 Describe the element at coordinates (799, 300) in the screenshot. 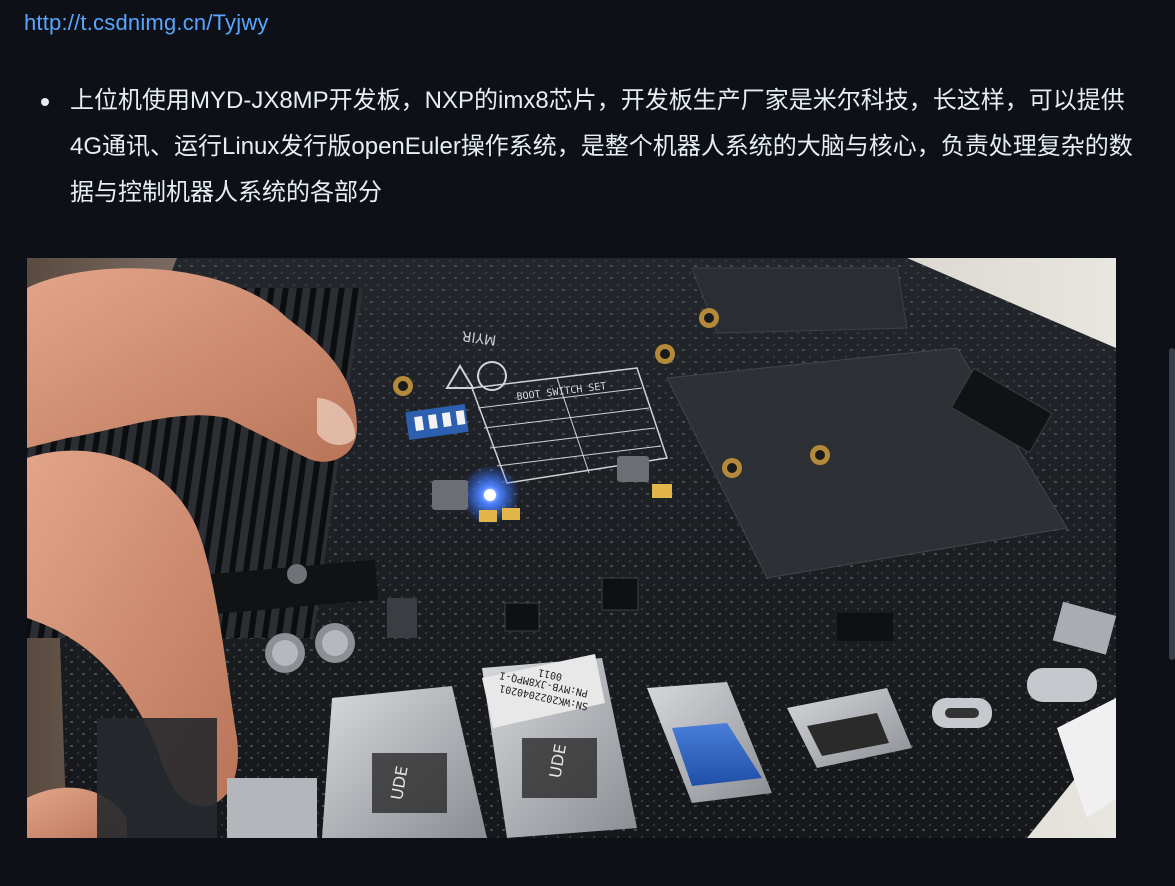

I see `shield-upper` at that location.